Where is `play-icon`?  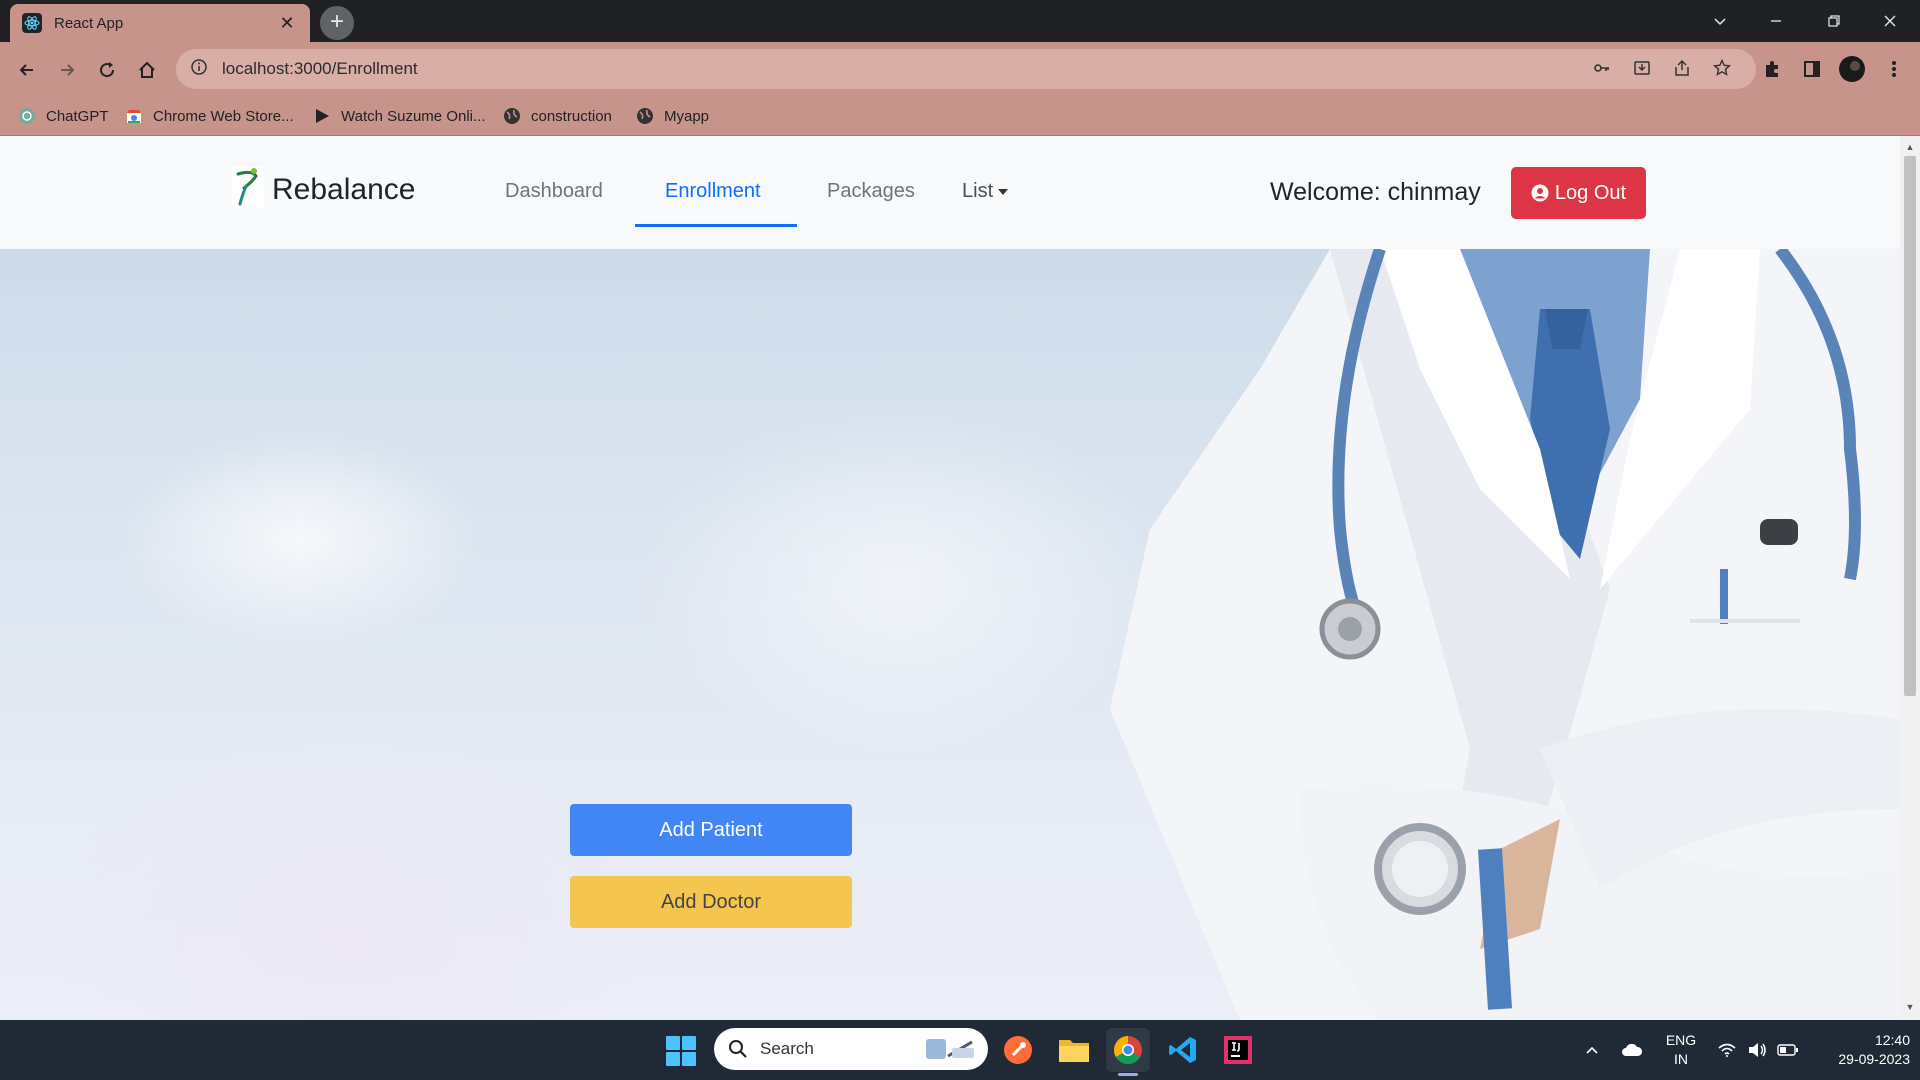
play-icon is located at coordinates (322, 116).